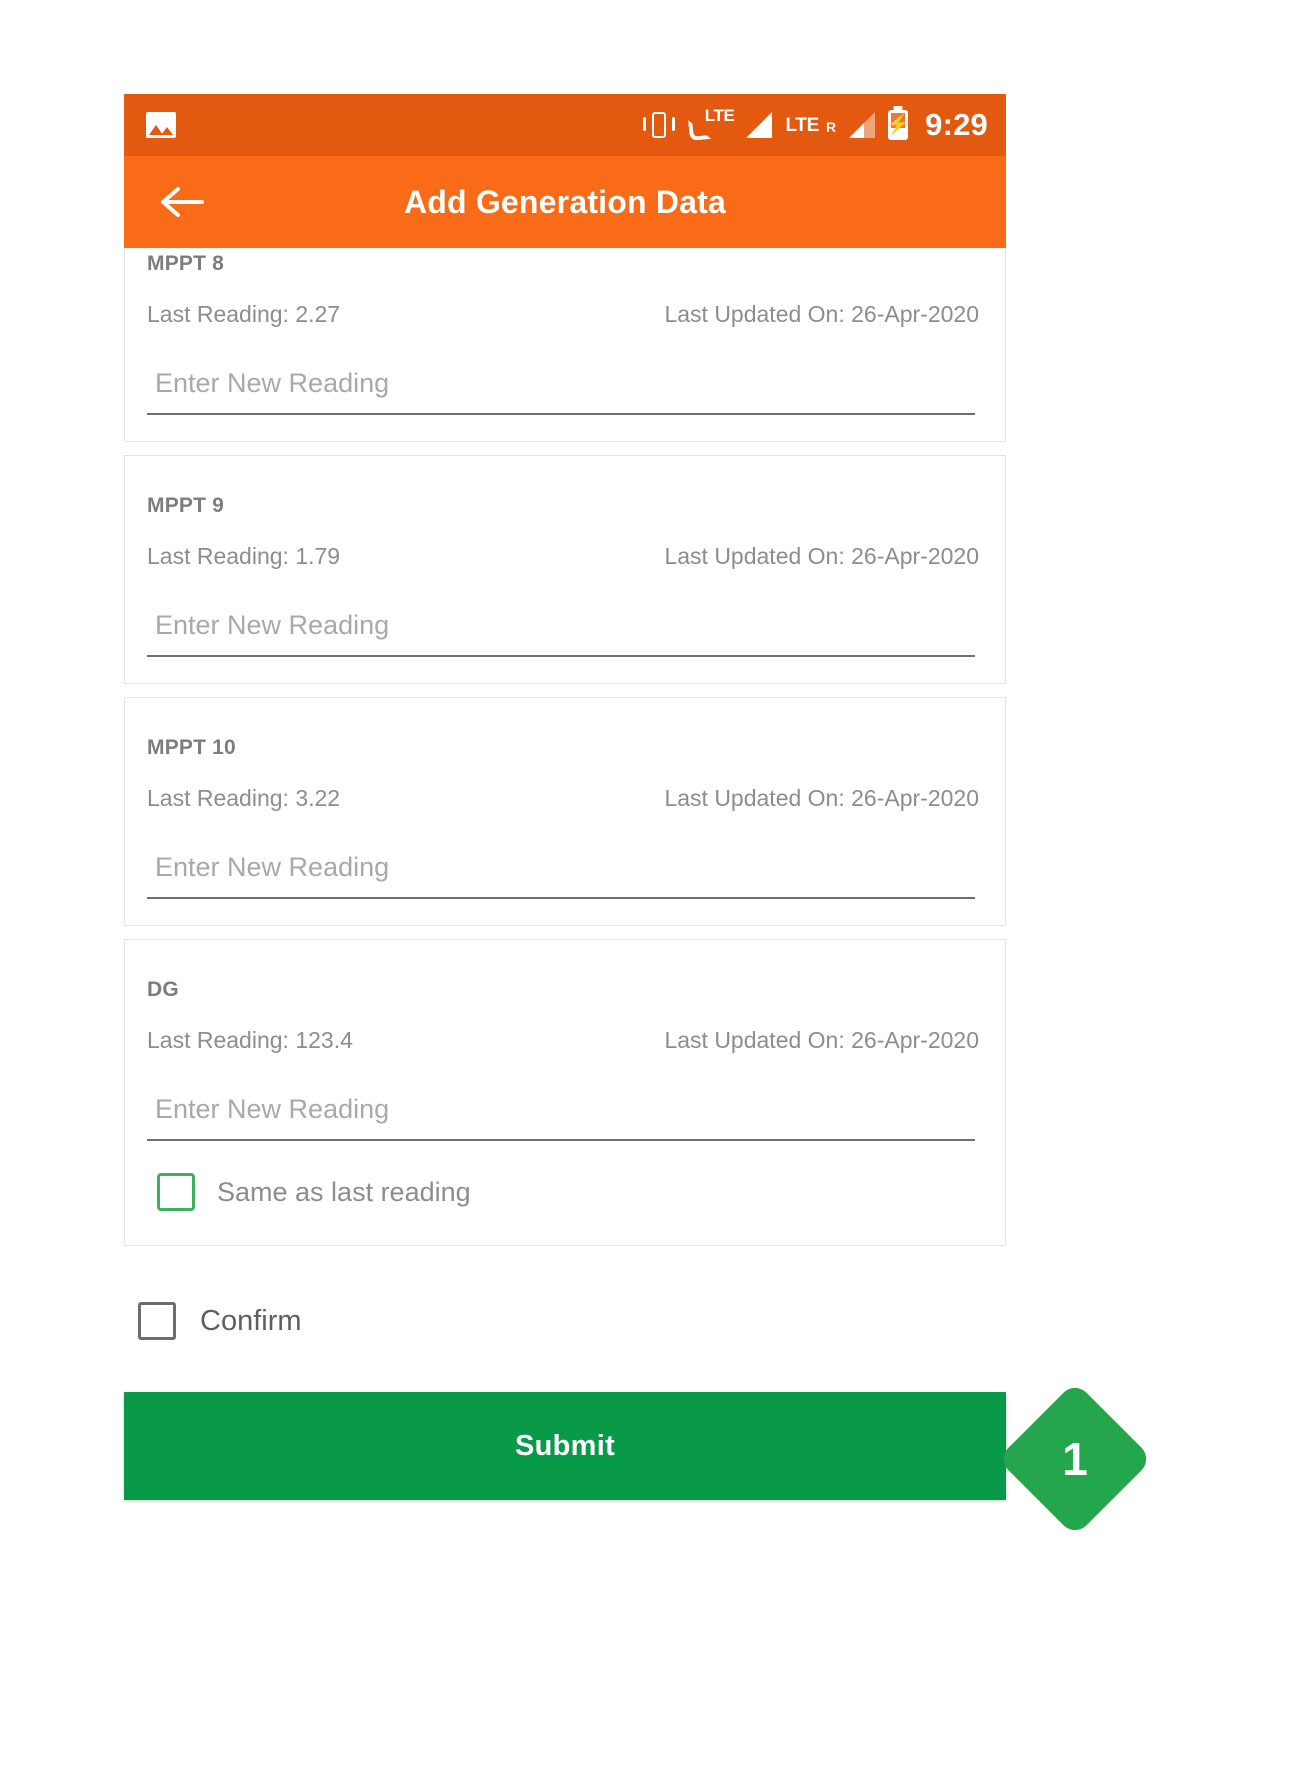 Image resolution: width=1308 pixels, height=1788 pixels. What do you see at coordinates (659, 125) in the screenshot?
I see `vibrate-icon` at bounding box center [659, 125].